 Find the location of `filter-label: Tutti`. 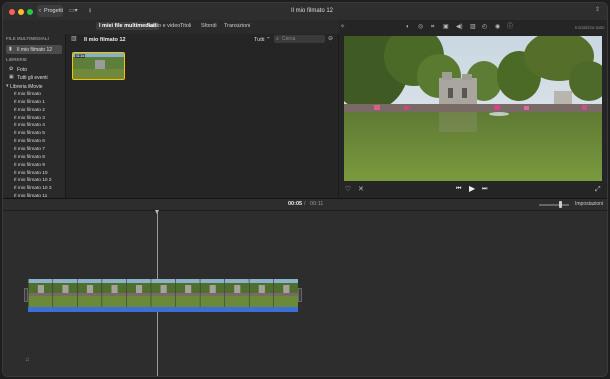

filter-label: Tutti is located at coordinates (259, 40).